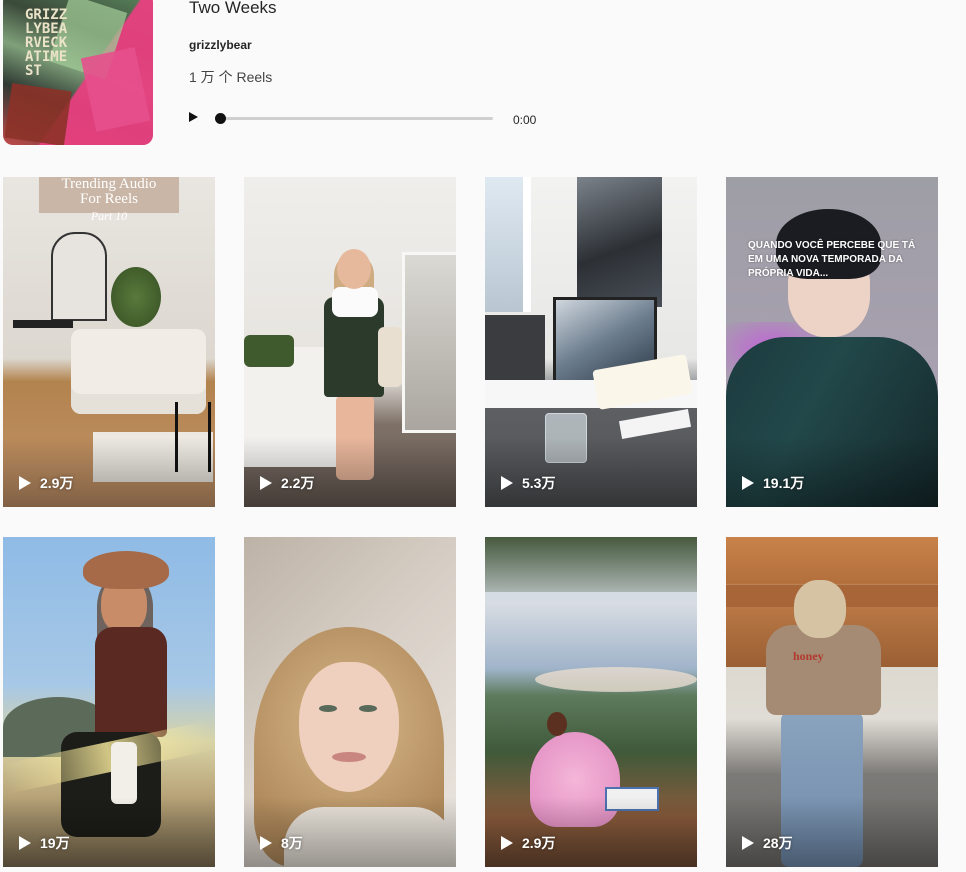 Image resolution: width=966 pixels, height=872 pixels. I want to click on view-count: 2.2万, so click(287, 483).